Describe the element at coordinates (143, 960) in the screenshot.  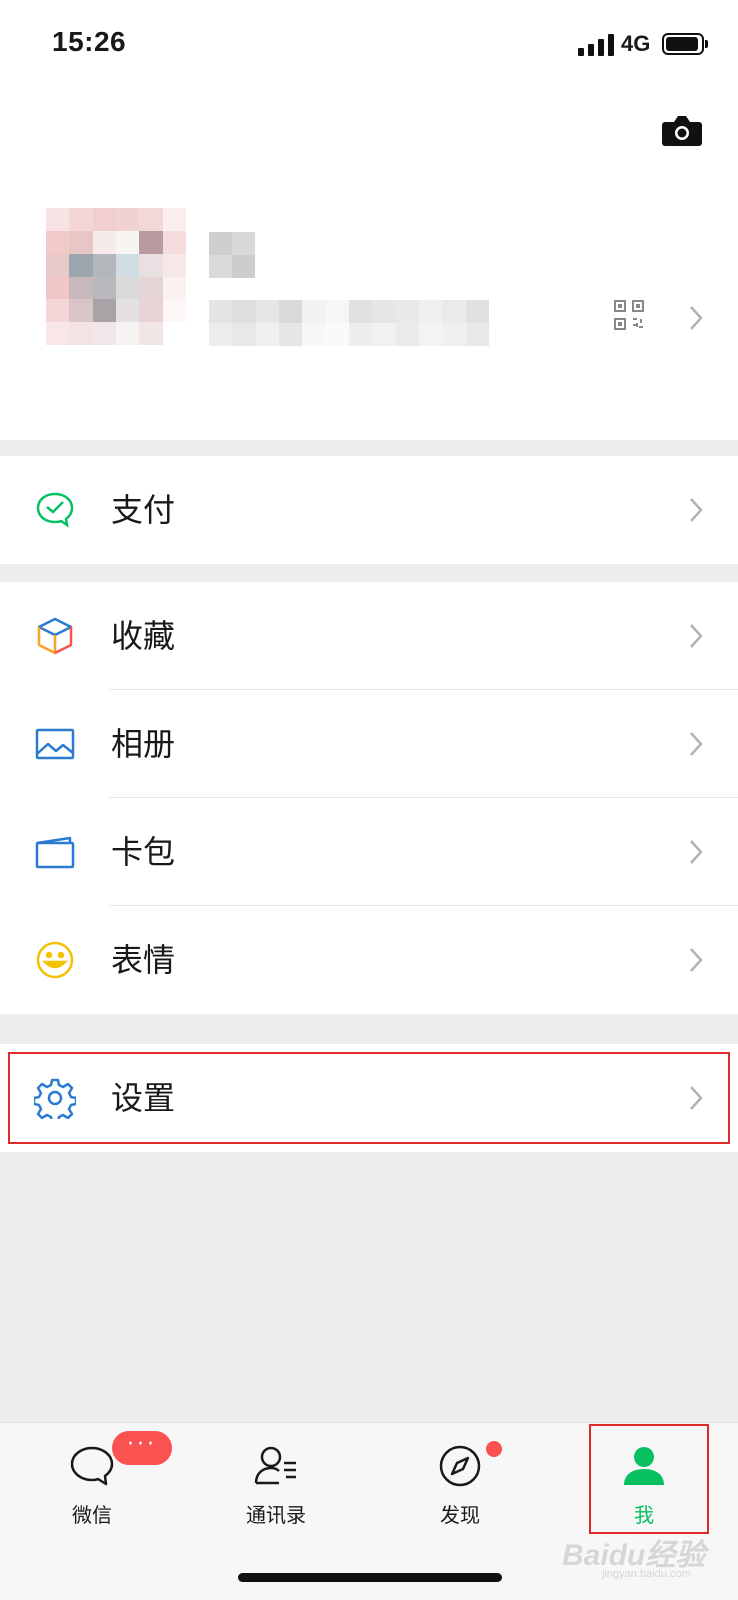
I see `menu-item-label: 表情` at that location.